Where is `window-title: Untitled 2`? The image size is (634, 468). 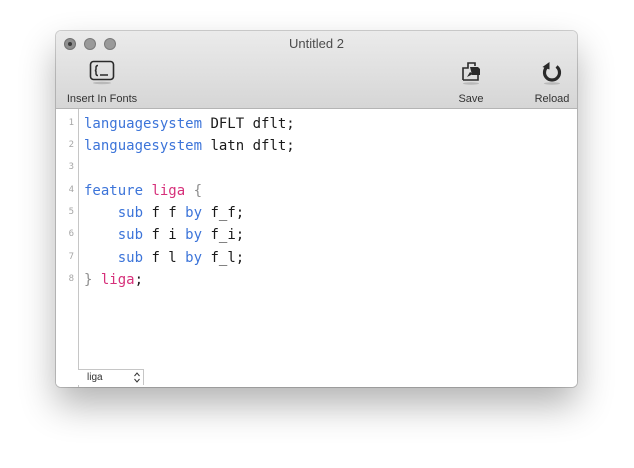 window-title: Untitled 2 is located at coordinates (316, 43).